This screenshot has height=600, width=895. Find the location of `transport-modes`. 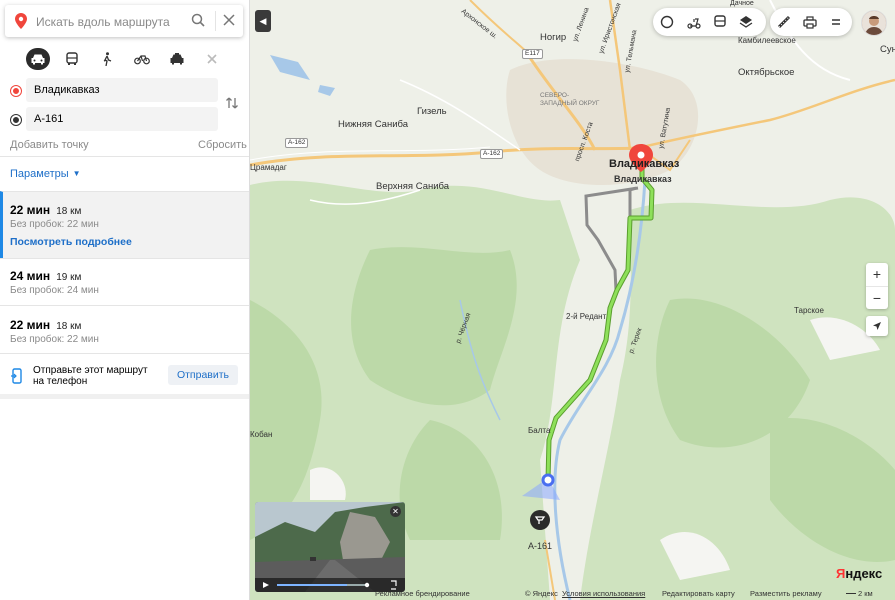

transport-modes is located at coordinates (128, 59).